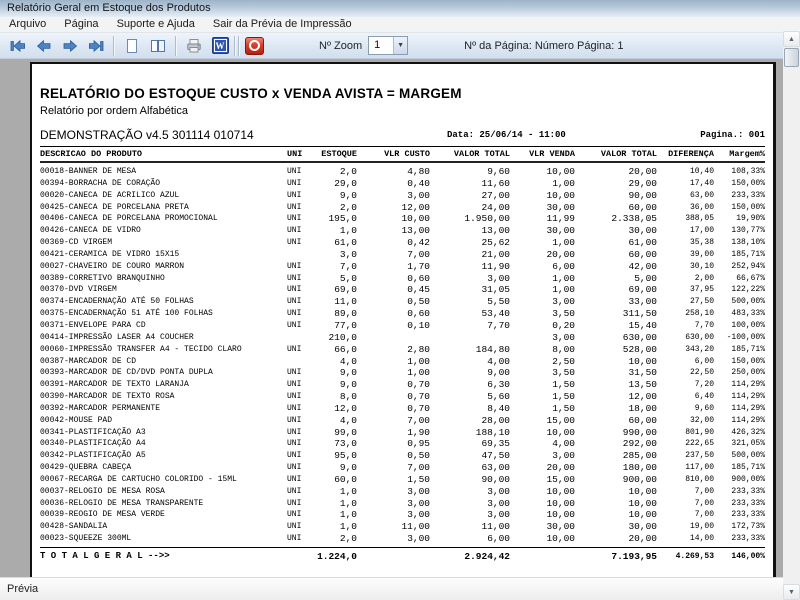 The height and width of the screenshot is (600, 800). Describe the element at coordinates (642, 527) in the screenshot. I see `cell: 30,00` at that location.